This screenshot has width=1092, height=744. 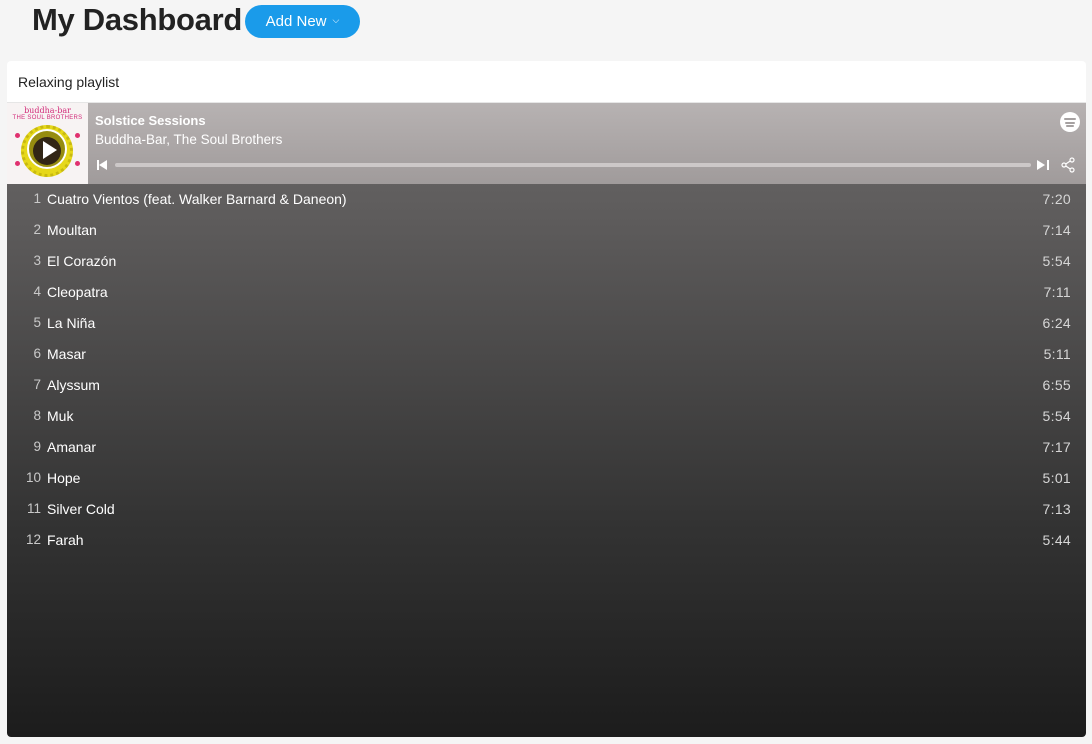 What do you see at coordinates (33, 477) in the screenshot?
I see `track-number: 10` at bounding box center [33, 477].